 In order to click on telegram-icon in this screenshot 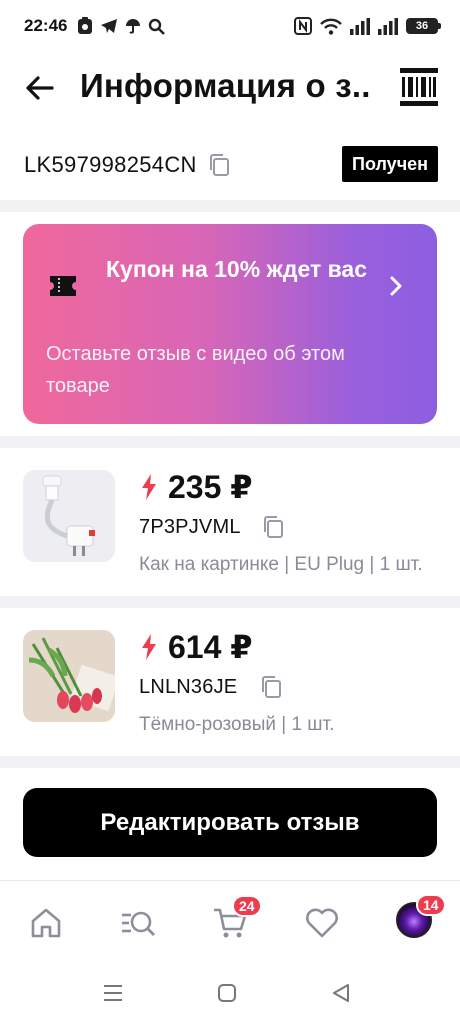, I will do `click(109, 26)`.